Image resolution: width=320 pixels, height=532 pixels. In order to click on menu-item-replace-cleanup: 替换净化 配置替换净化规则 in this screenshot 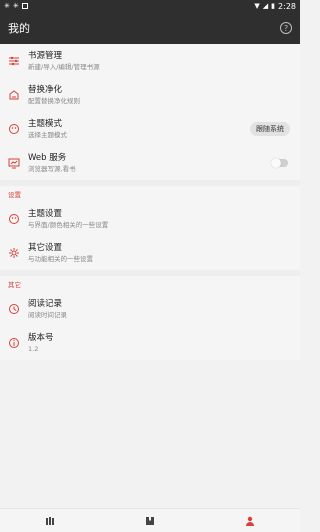, I will do `click(150, 95)`.